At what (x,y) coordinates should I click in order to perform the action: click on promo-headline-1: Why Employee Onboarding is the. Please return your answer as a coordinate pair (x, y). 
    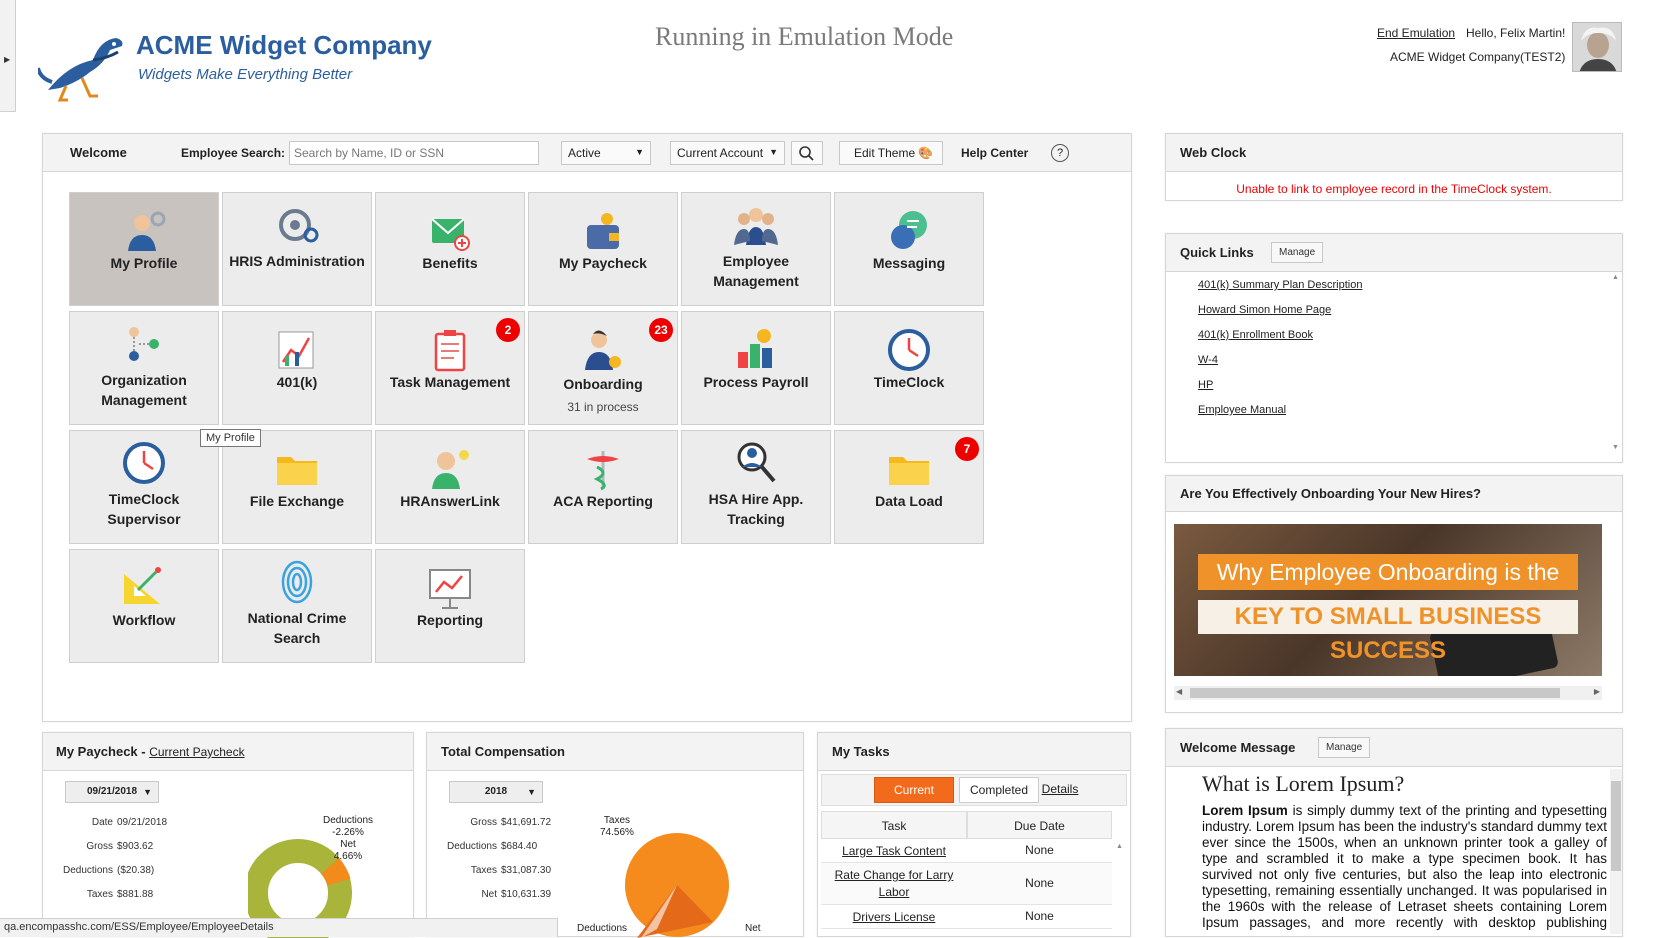
    Looking at the image, I should click on (1388, 572).